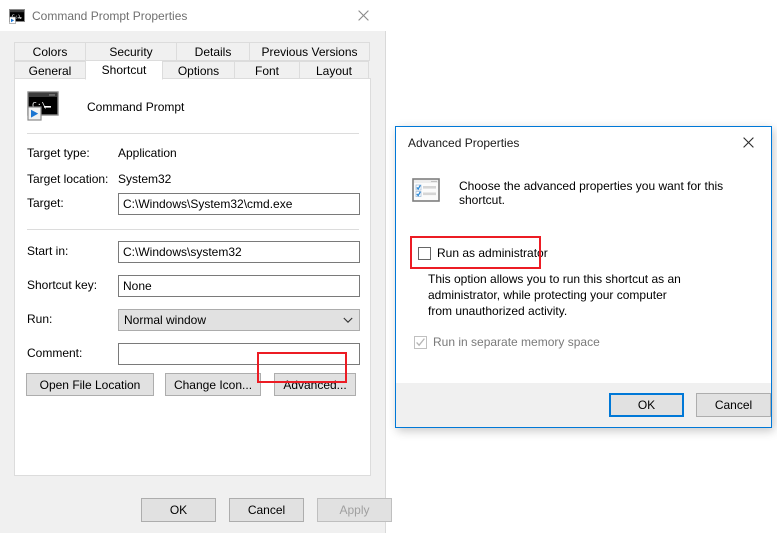  What do you see at coordinates (147, 153) in the screenshot?
I see `field-target-type-value: Application` at bounding box center [147, 153].